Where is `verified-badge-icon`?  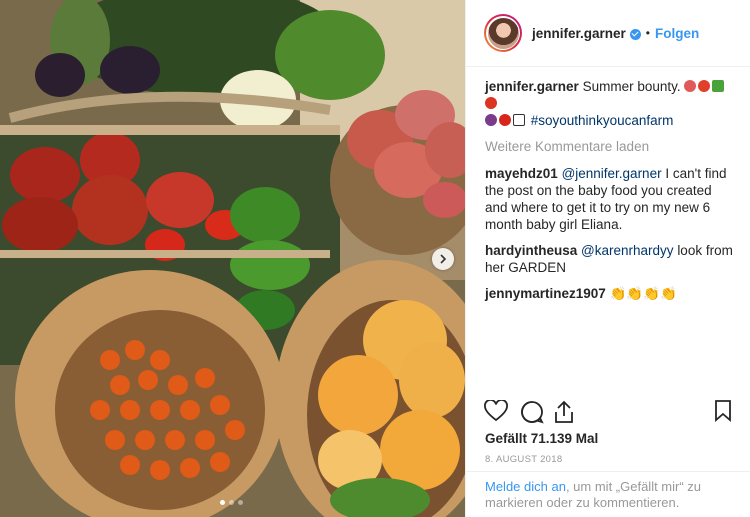
verified-badge-icon is located at coordinates (635, 34).